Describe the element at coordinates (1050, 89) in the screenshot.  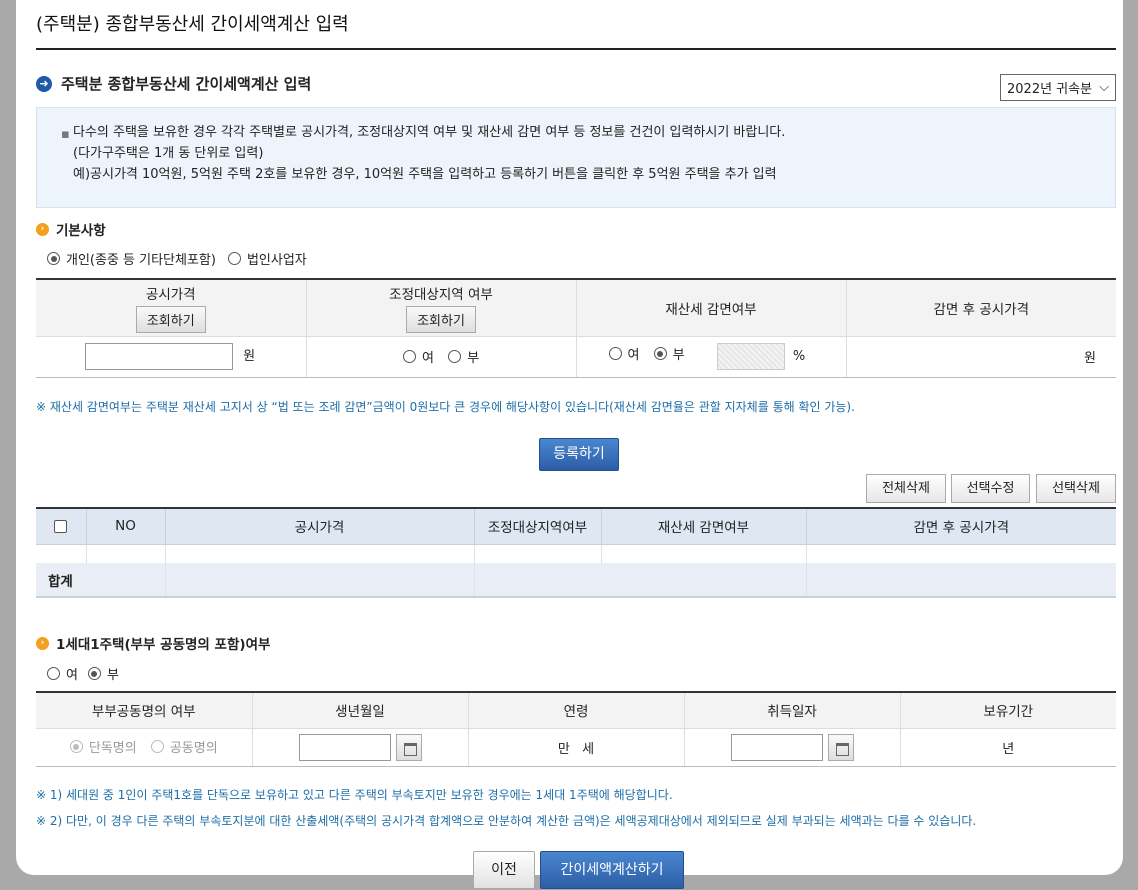
I see `year-select-value: 2022년 귀속분` at that location.